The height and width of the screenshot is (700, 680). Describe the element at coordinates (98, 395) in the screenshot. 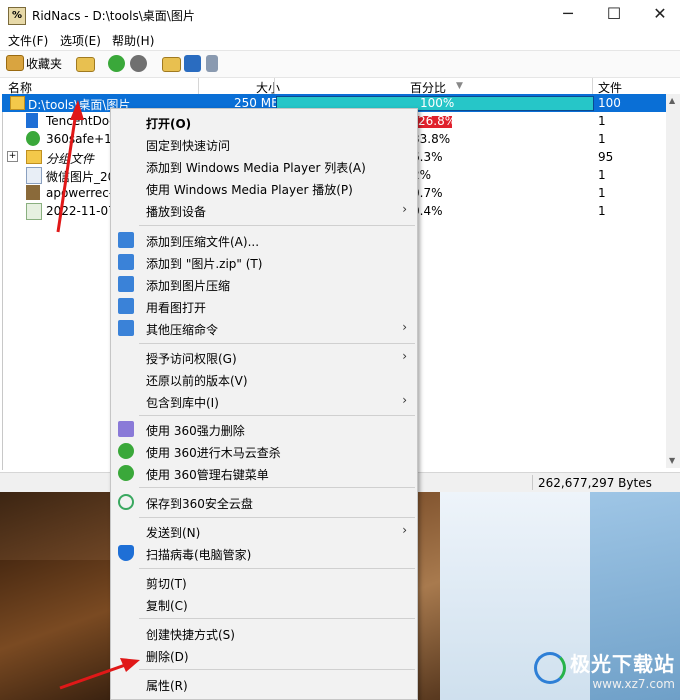

I see `annotation-arrows` at that location.